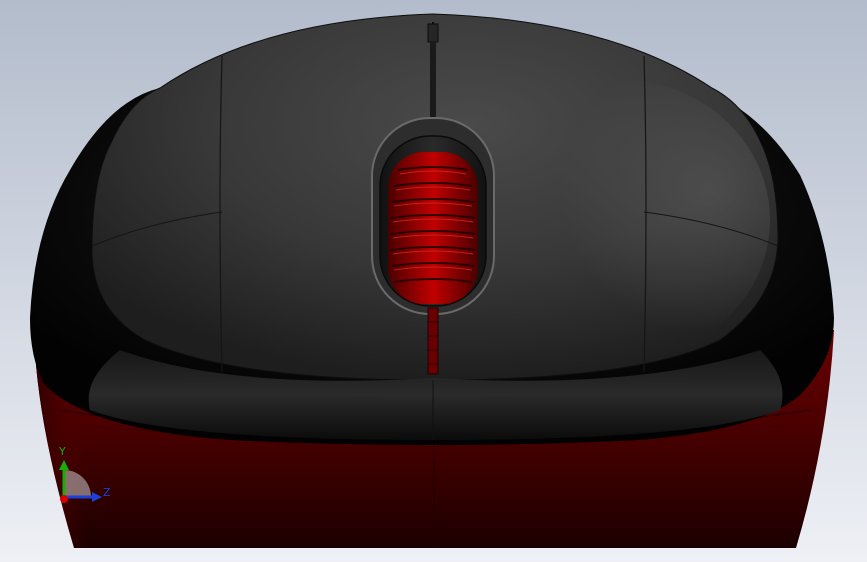 The width and height of the screenshot is (867, 562). I want to click on triad-x-axis-dot, so click(64, 499).